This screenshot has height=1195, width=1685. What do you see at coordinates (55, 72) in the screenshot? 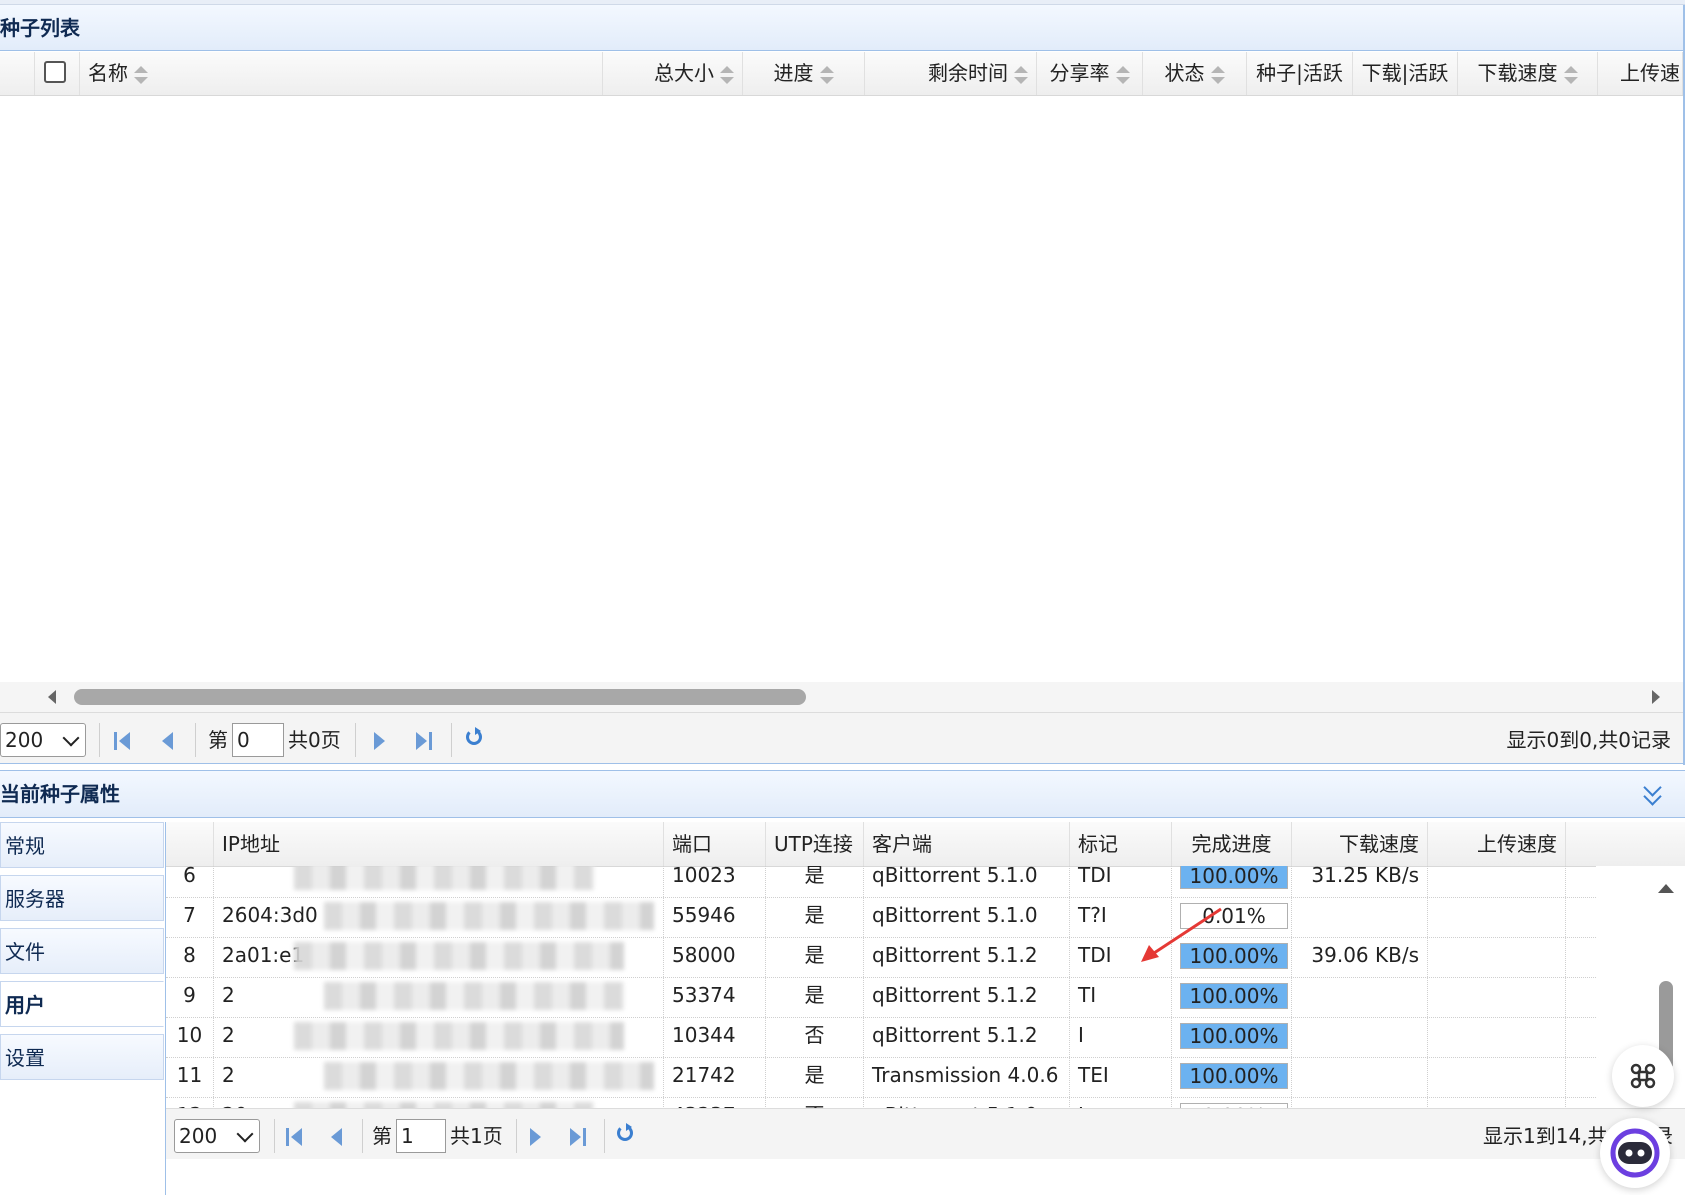
I see `select-all-checkbox` at bounding box center [55, 72].